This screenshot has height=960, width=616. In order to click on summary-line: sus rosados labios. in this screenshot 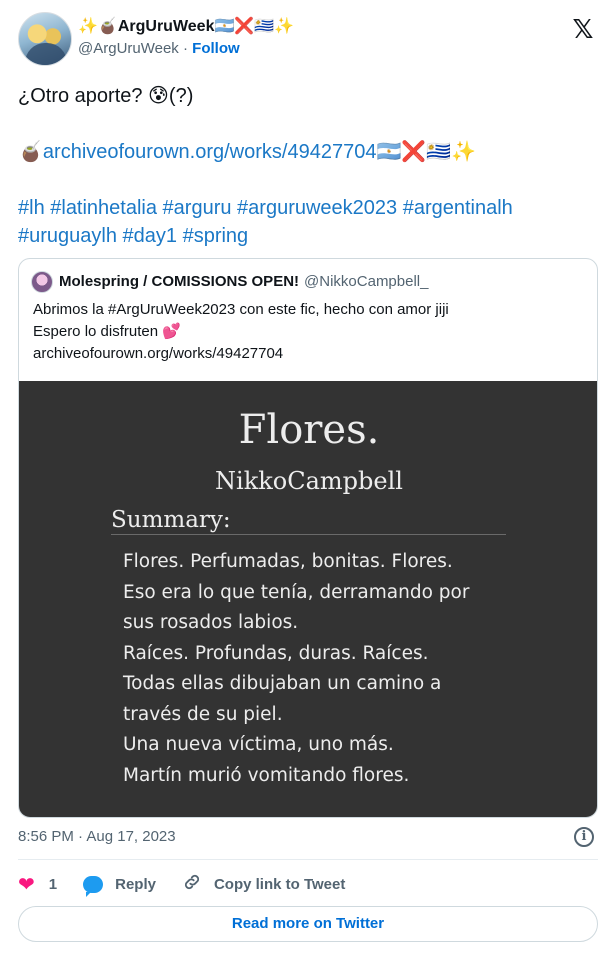, I will do `click(211, 622)`.